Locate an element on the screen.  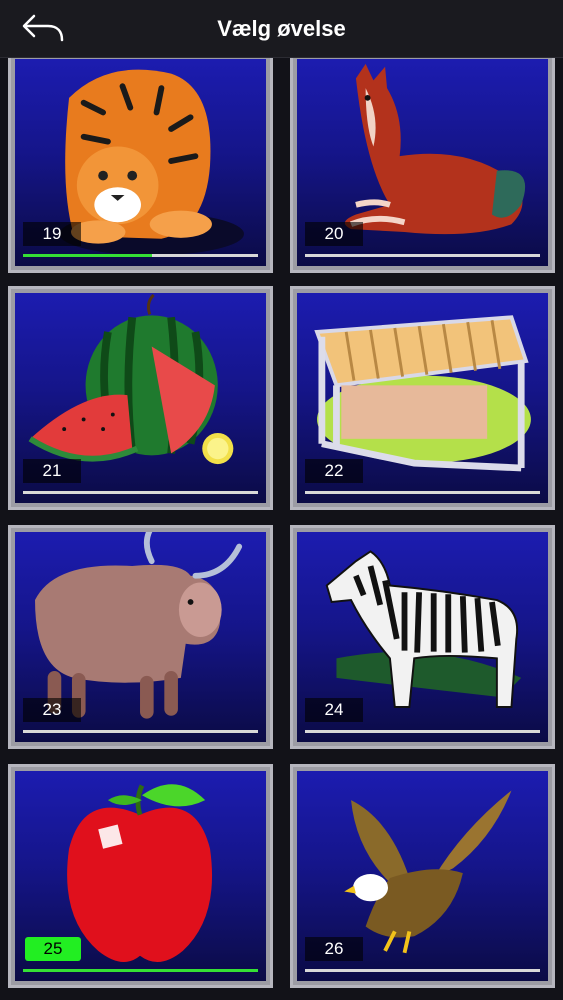
tile-panel: 19 is located at coordinates (140, 162).